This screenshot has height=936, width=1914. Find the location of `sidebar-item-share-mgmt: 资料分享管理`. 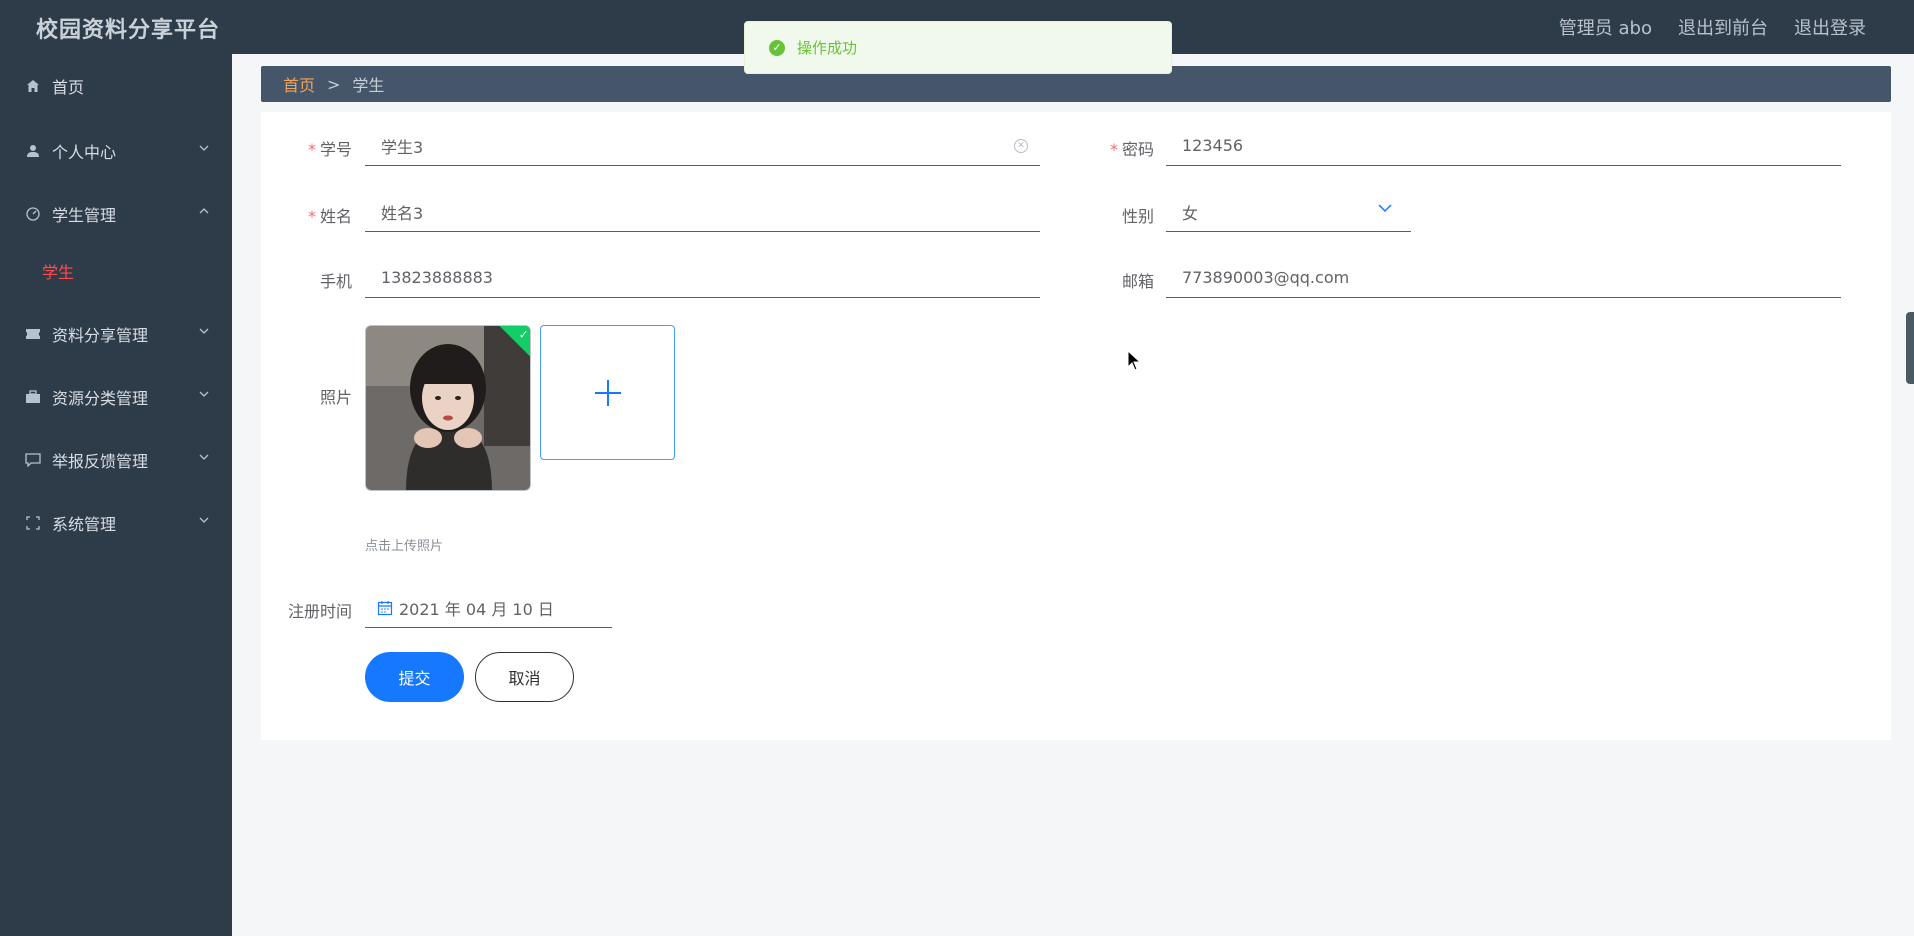

sidebar-item-share-mgmt: 资料分享管理 is located at coordinates (116, 334).